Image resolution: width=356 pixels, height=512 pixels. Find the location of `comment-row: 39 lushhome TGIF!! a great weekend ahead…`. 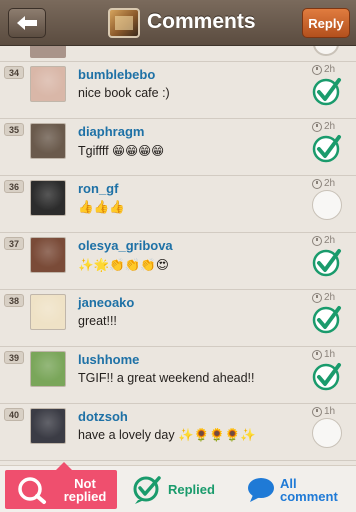

comment-row: 39 lushhome TGIF!! a great weekend ahead… is located at coordinates (178, 375).